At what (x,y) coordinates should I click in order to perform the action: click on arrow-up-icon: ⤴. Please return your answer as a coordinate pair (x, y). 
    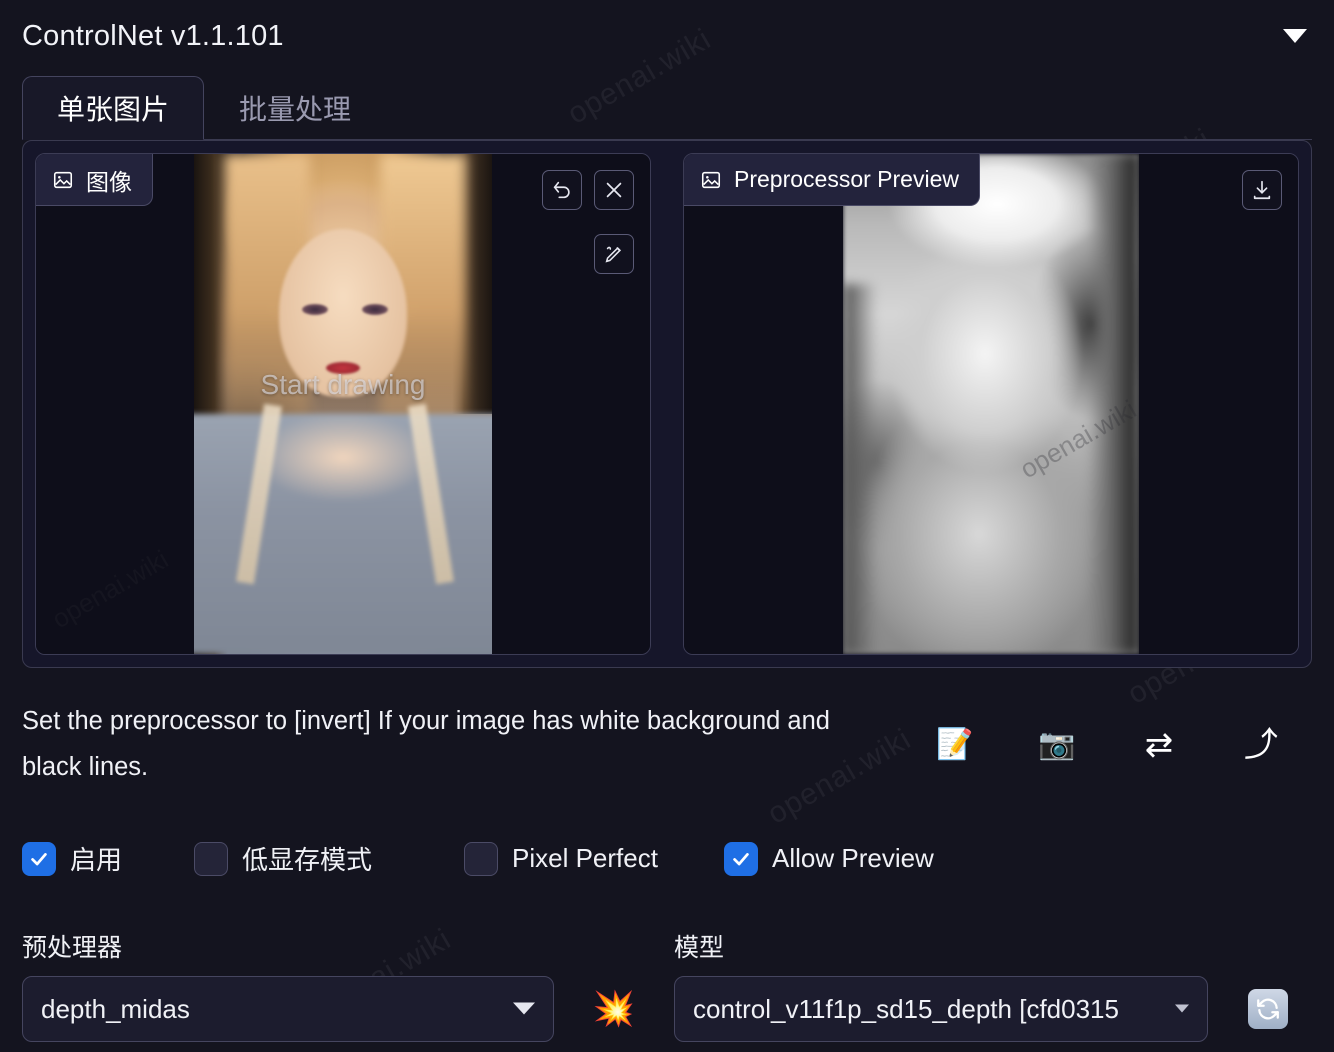
    Looking at the image, I should click on (1261, 745).